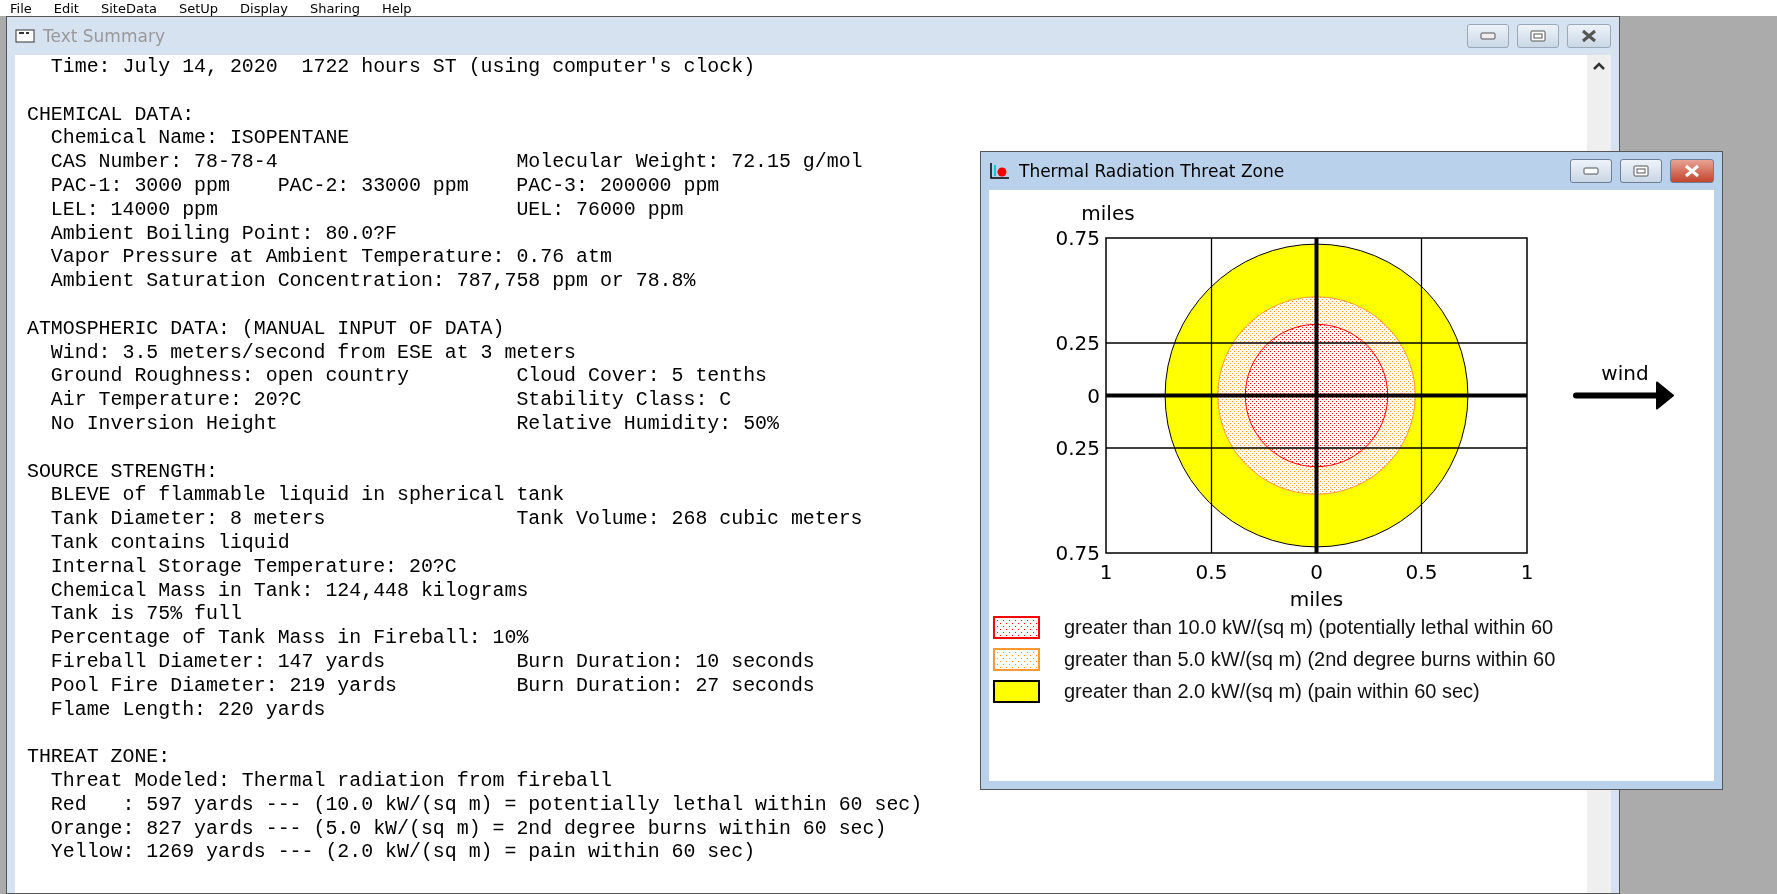 Image resolution: width=1777 pixels, height=894 pixels. What do you see at coordinates (104, 36) in the screenshot?
I see `window-title: Text Summary` at bounding box center [104, 36].